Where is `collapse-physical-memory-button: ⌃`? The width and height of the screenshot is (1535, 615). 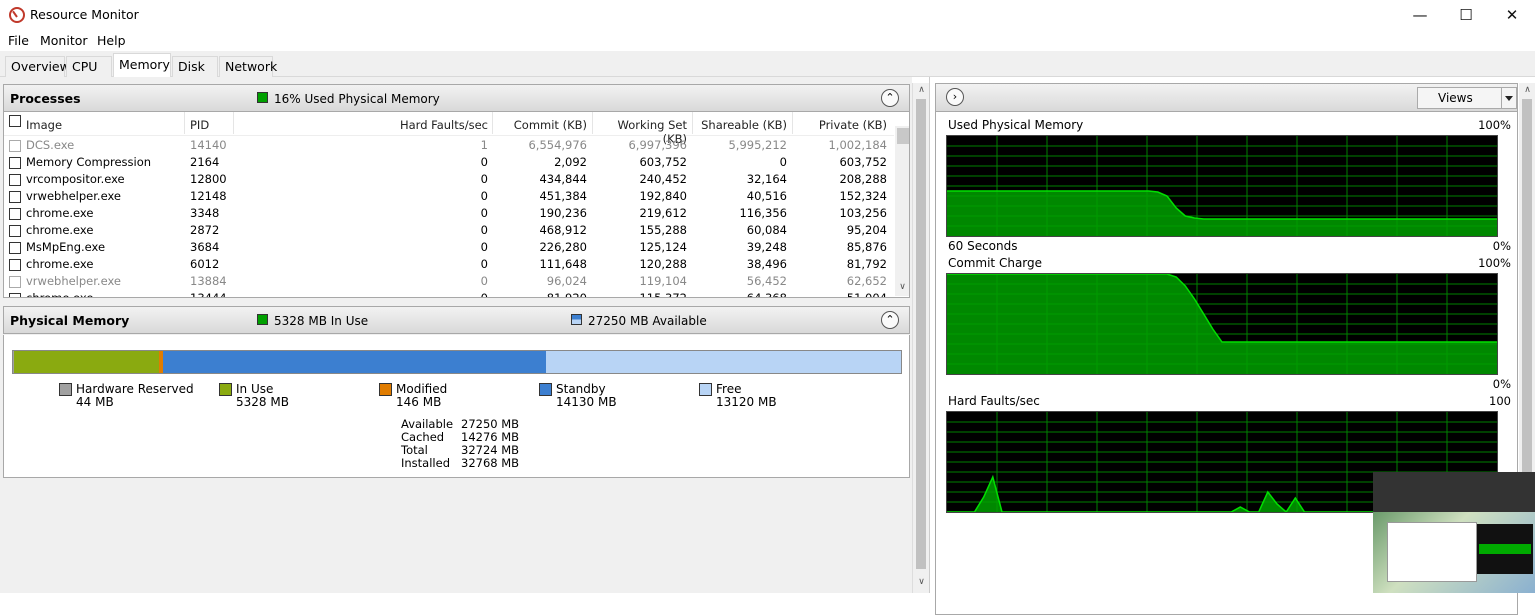
collapse-physical-memory-button: ⌃ is located at coordinates (890, 320).